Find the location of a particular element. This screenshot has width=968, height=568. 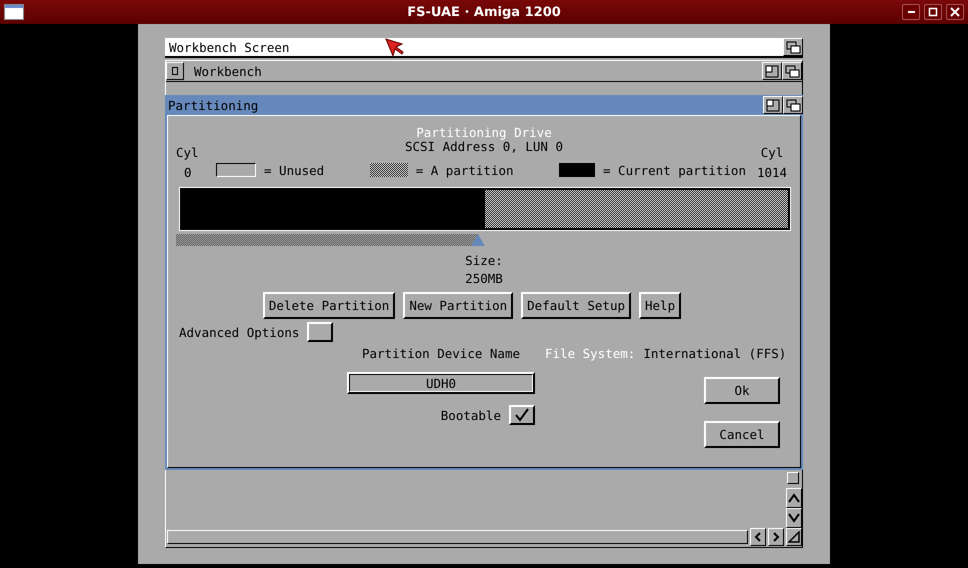

partition-button: Default Setup is located at coordinates (576, 305).